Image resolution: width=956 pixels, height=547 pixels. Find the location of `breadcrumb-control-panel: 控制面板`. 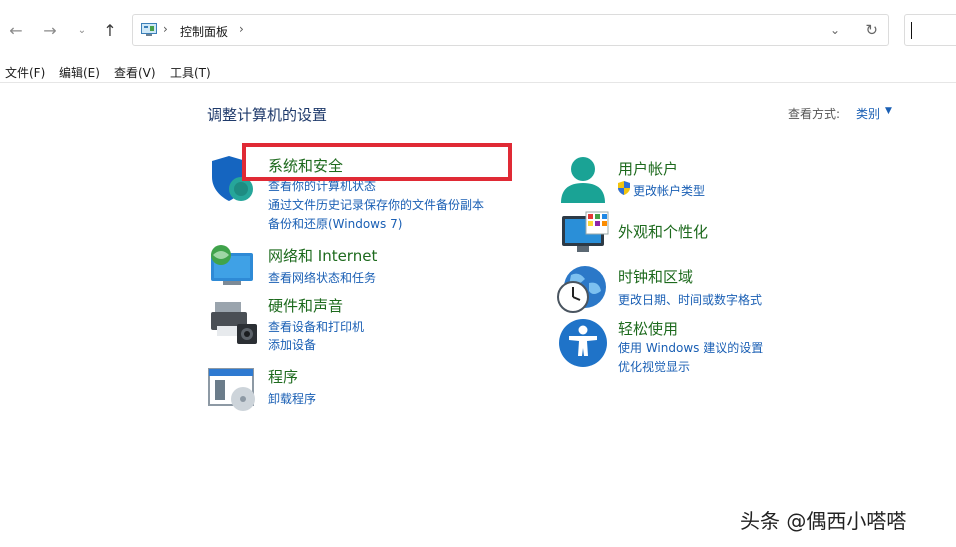

breadcrumb-control-panel: 控制面板 is located at coordinates (204, 31).